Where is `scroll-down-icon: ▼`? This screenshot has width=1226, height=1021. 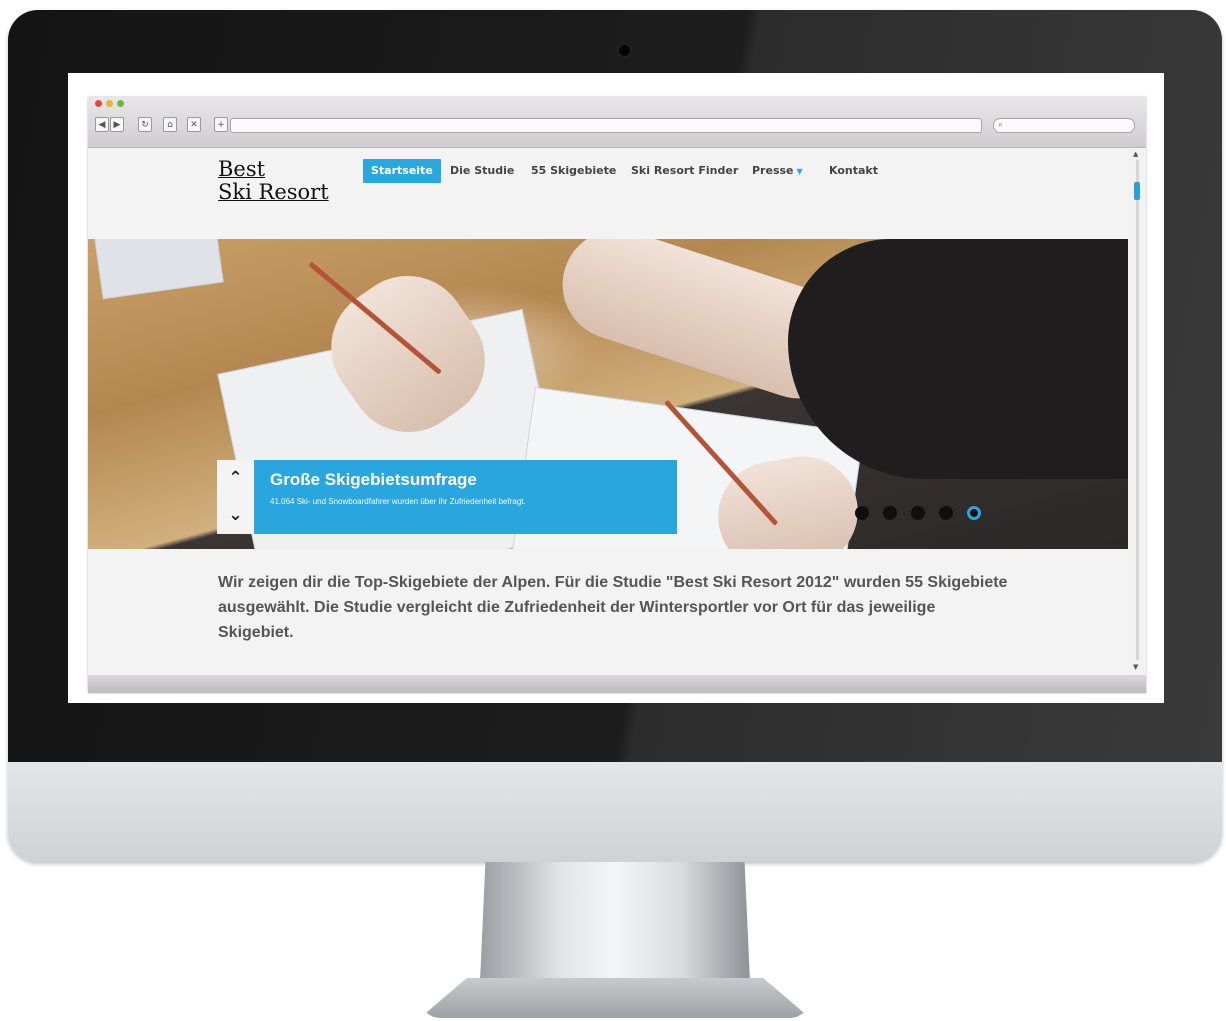
scroll-down-icon: ▼ is located at coordinates (1135, 667).